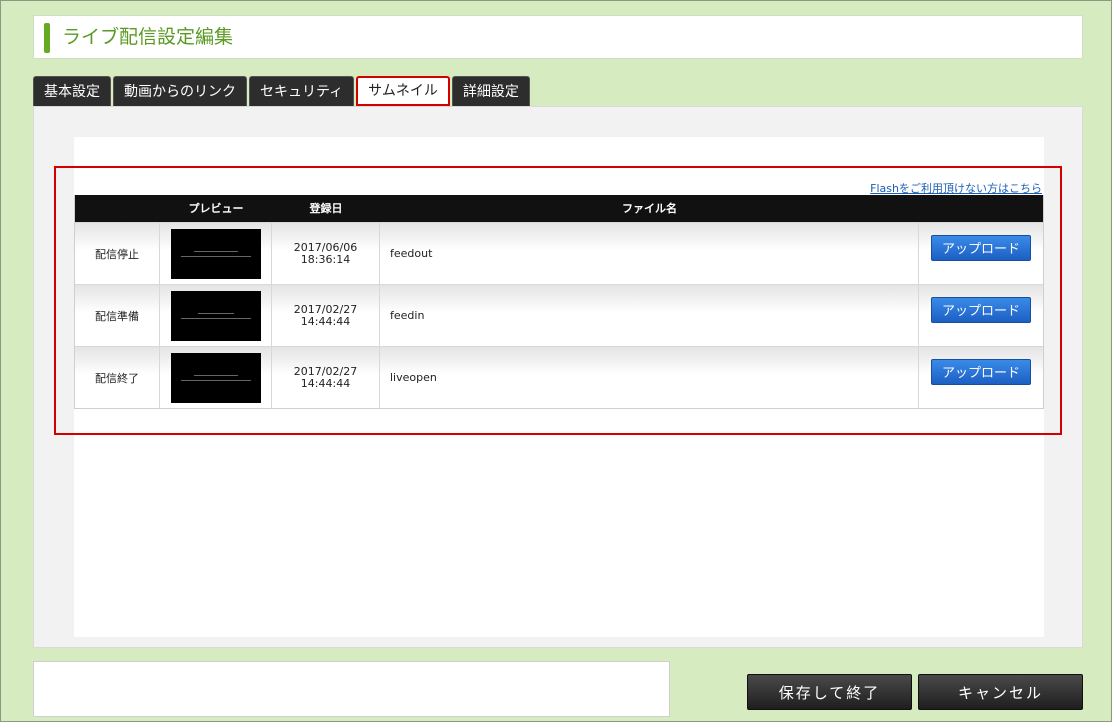 Image resolution: width=1112 pixels, height=722 pixels. I want to click on column-header-filename: ファイル名, so click(649, 208).